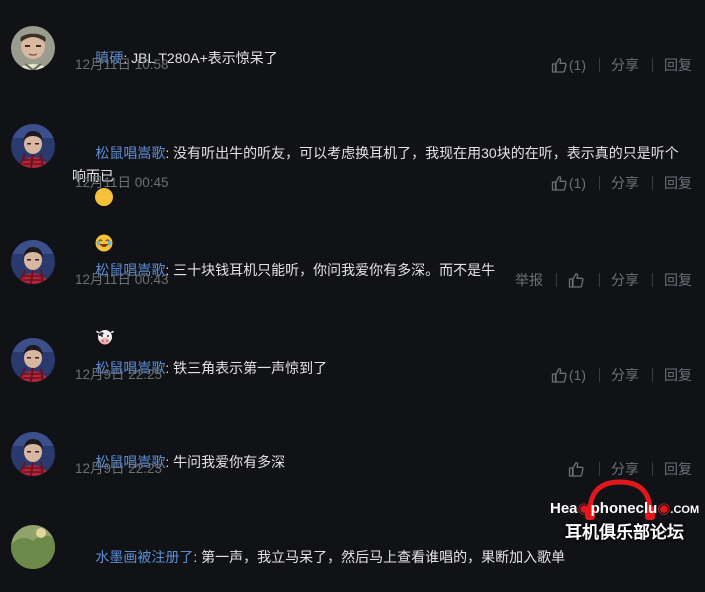 This screenshot has width=705, height=592. What do you see at coordinates (229, 462) in the screenshot?
I see `comment-text: 牛问我爱你有多深` at bounding box center [229, 462].